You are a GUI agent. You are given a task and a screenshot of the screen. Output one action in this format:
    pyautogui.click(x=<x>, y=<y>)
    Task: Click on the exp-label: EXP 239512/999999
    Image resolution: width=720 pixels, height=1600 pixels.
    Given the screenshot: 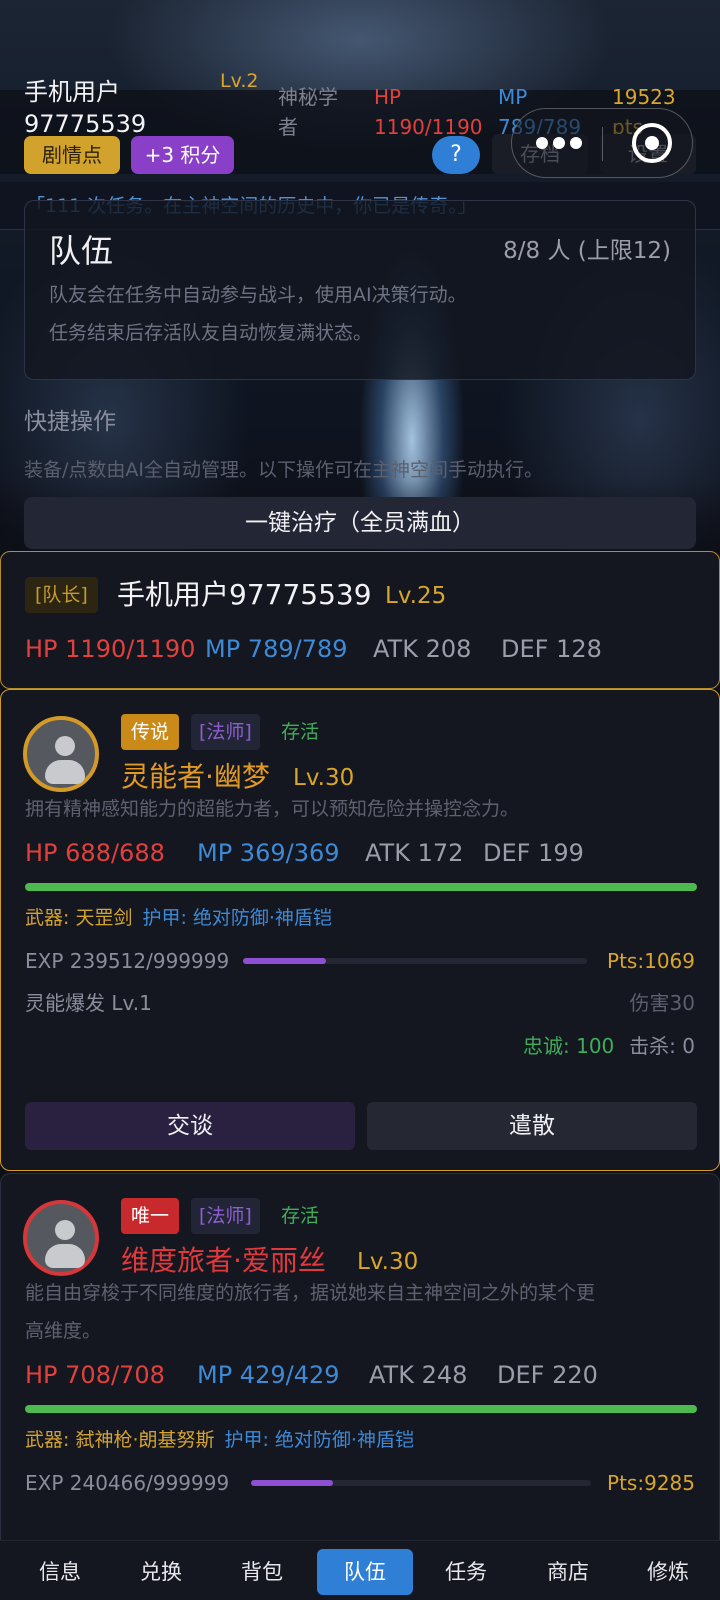 What is the action you would take?
    pyautogui.click(x=127, y=961)
    